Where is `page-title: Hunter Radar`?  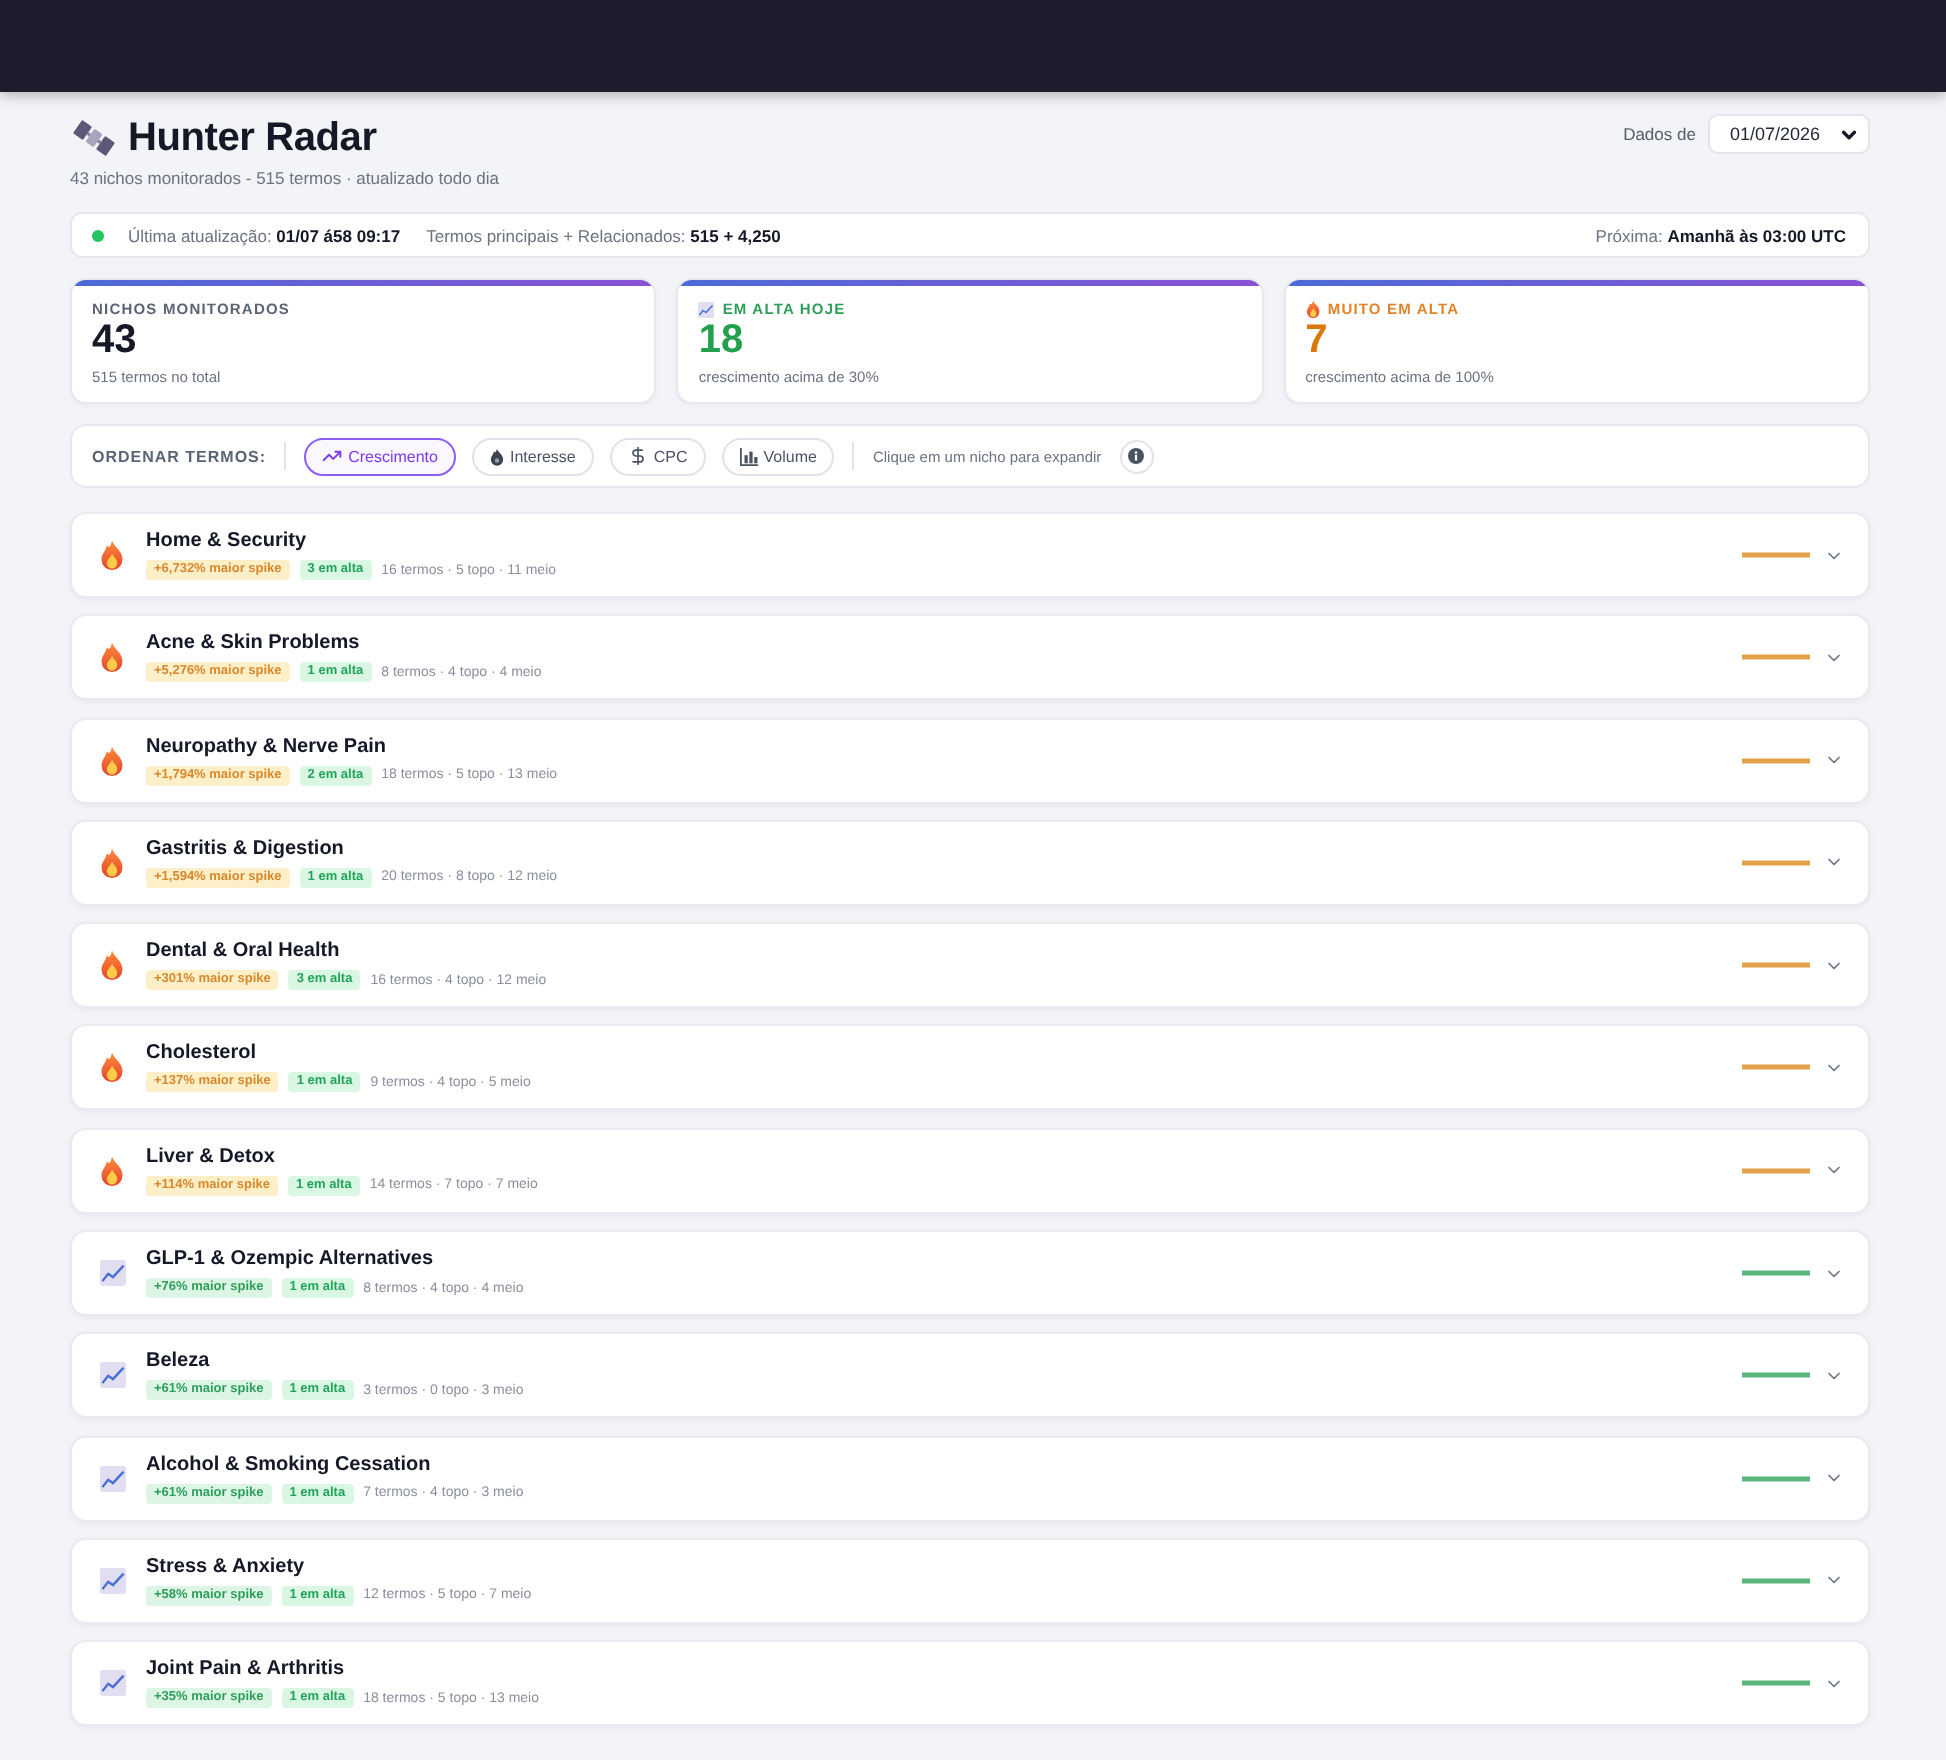 page-title: Hunter Radar is located at coordinates (252, 138).